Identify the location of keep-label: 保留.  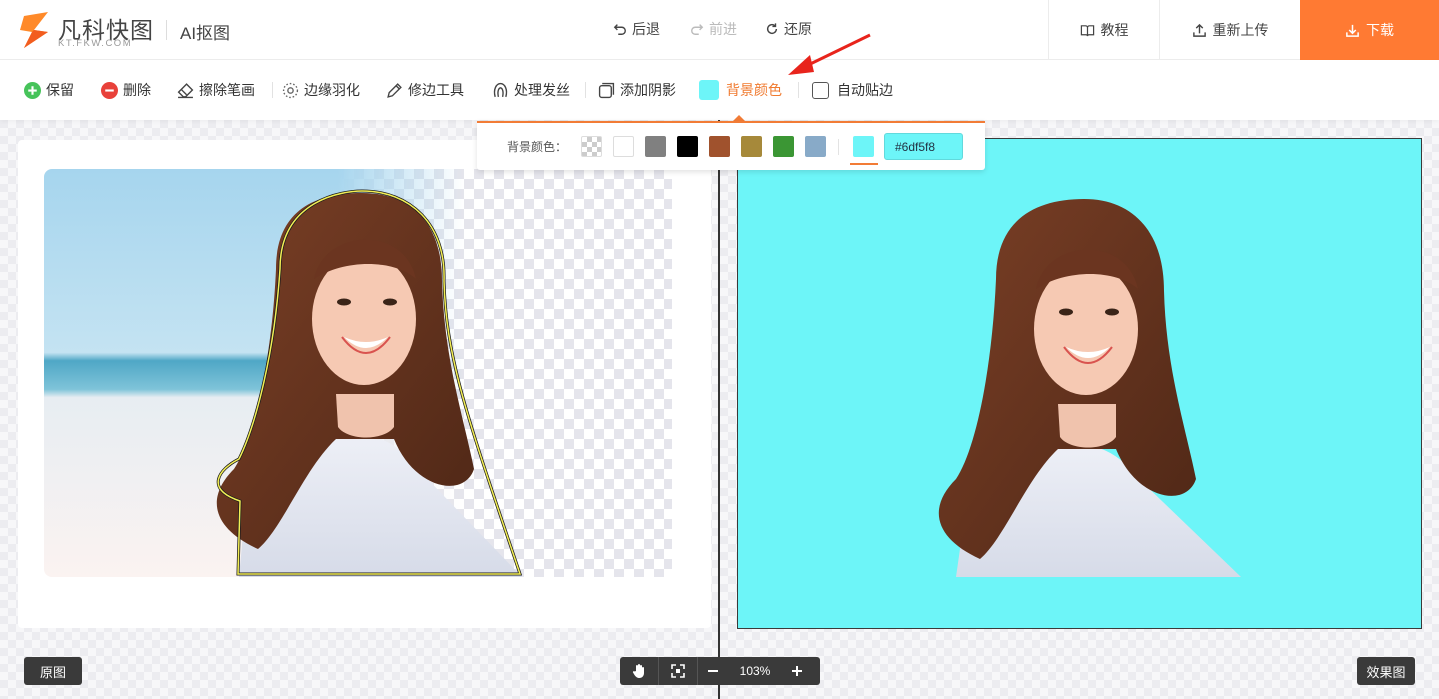
(60, 90).